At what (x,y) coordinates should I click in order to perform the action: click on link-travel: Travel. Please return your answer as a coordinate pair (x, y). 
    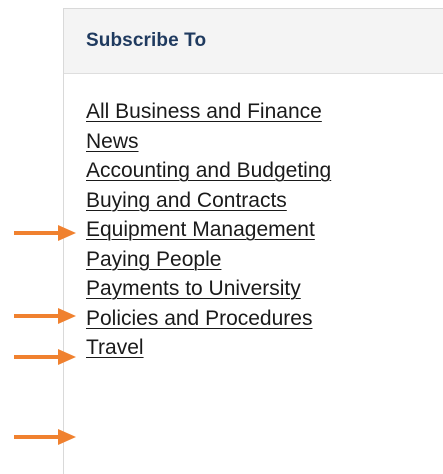
    Looking at the image, I should click on (115, 347).